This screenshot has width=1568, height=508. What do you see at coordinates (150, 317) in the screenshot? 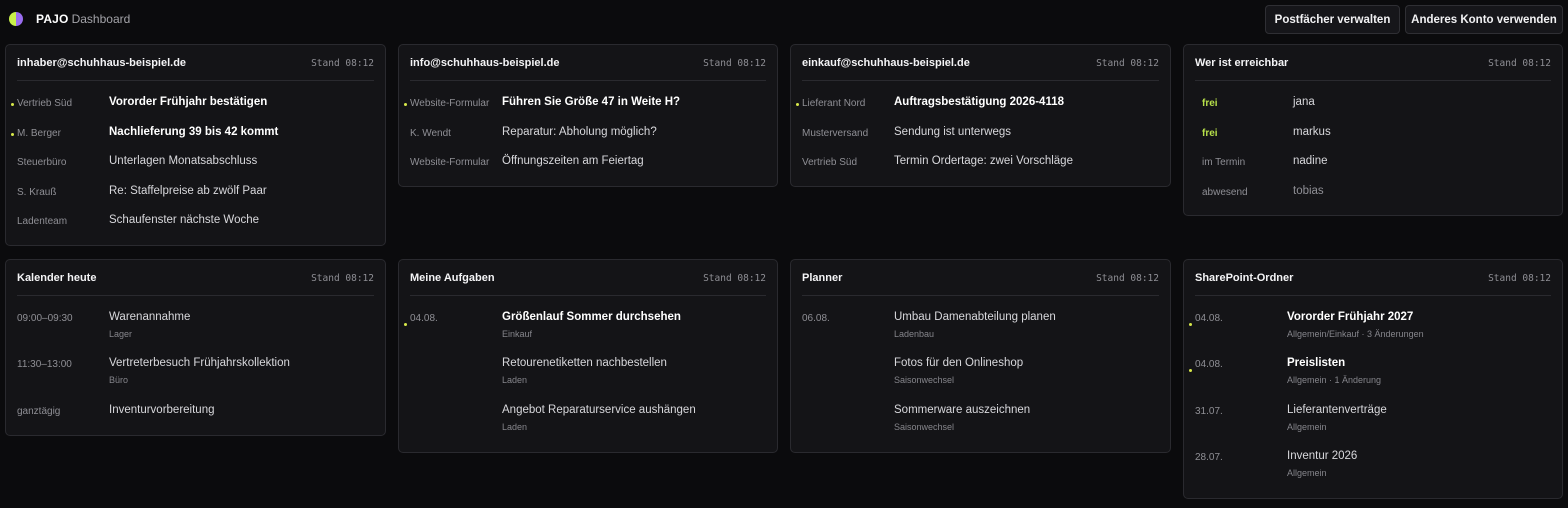
I see `event-title: Warenannahme` at bounding box center [150, 317].